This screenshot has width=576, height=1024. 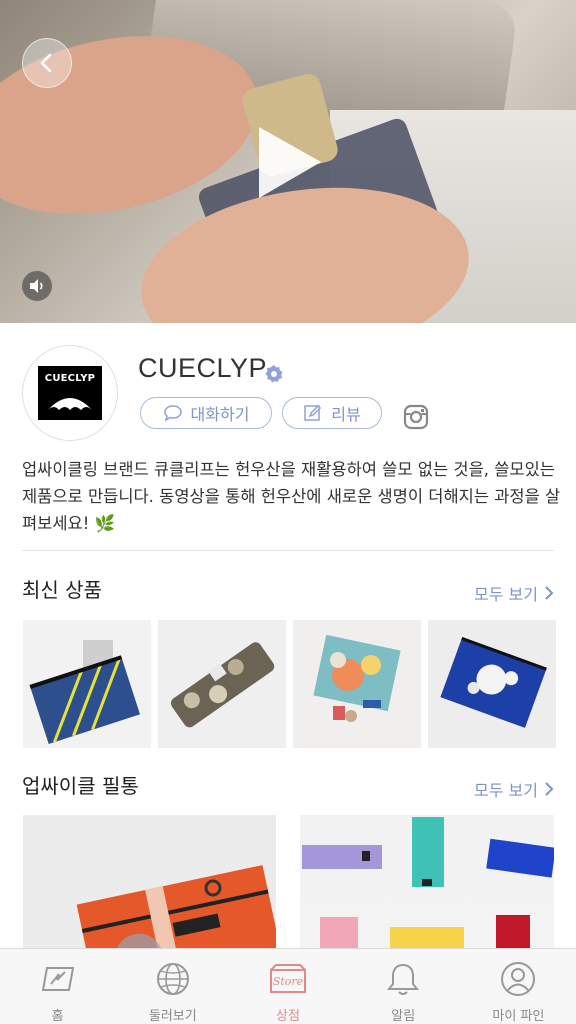 What do you see at coordinates (416, 417) in the screenshot?
I see `instagram-icon` at bounding box center [416, 417].